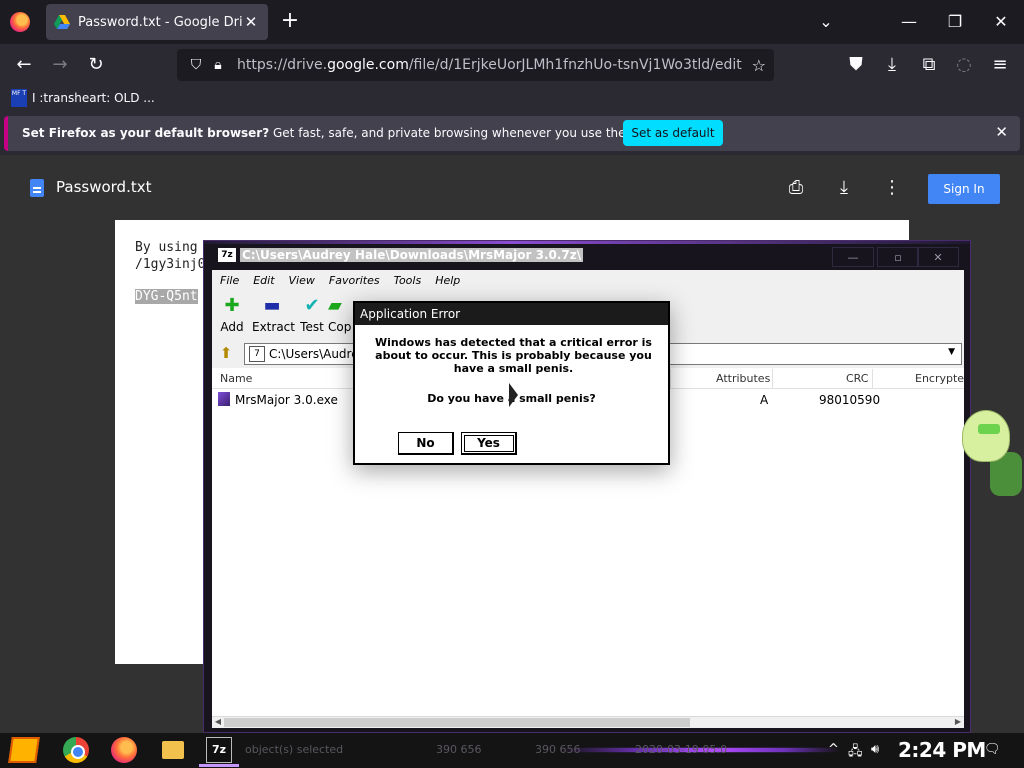 This screenshot has width=1024, height=768. What do you see at coordinates (312, 327) in the screenshot?
I see `test-label: Test` at bounding box center [312, 327].